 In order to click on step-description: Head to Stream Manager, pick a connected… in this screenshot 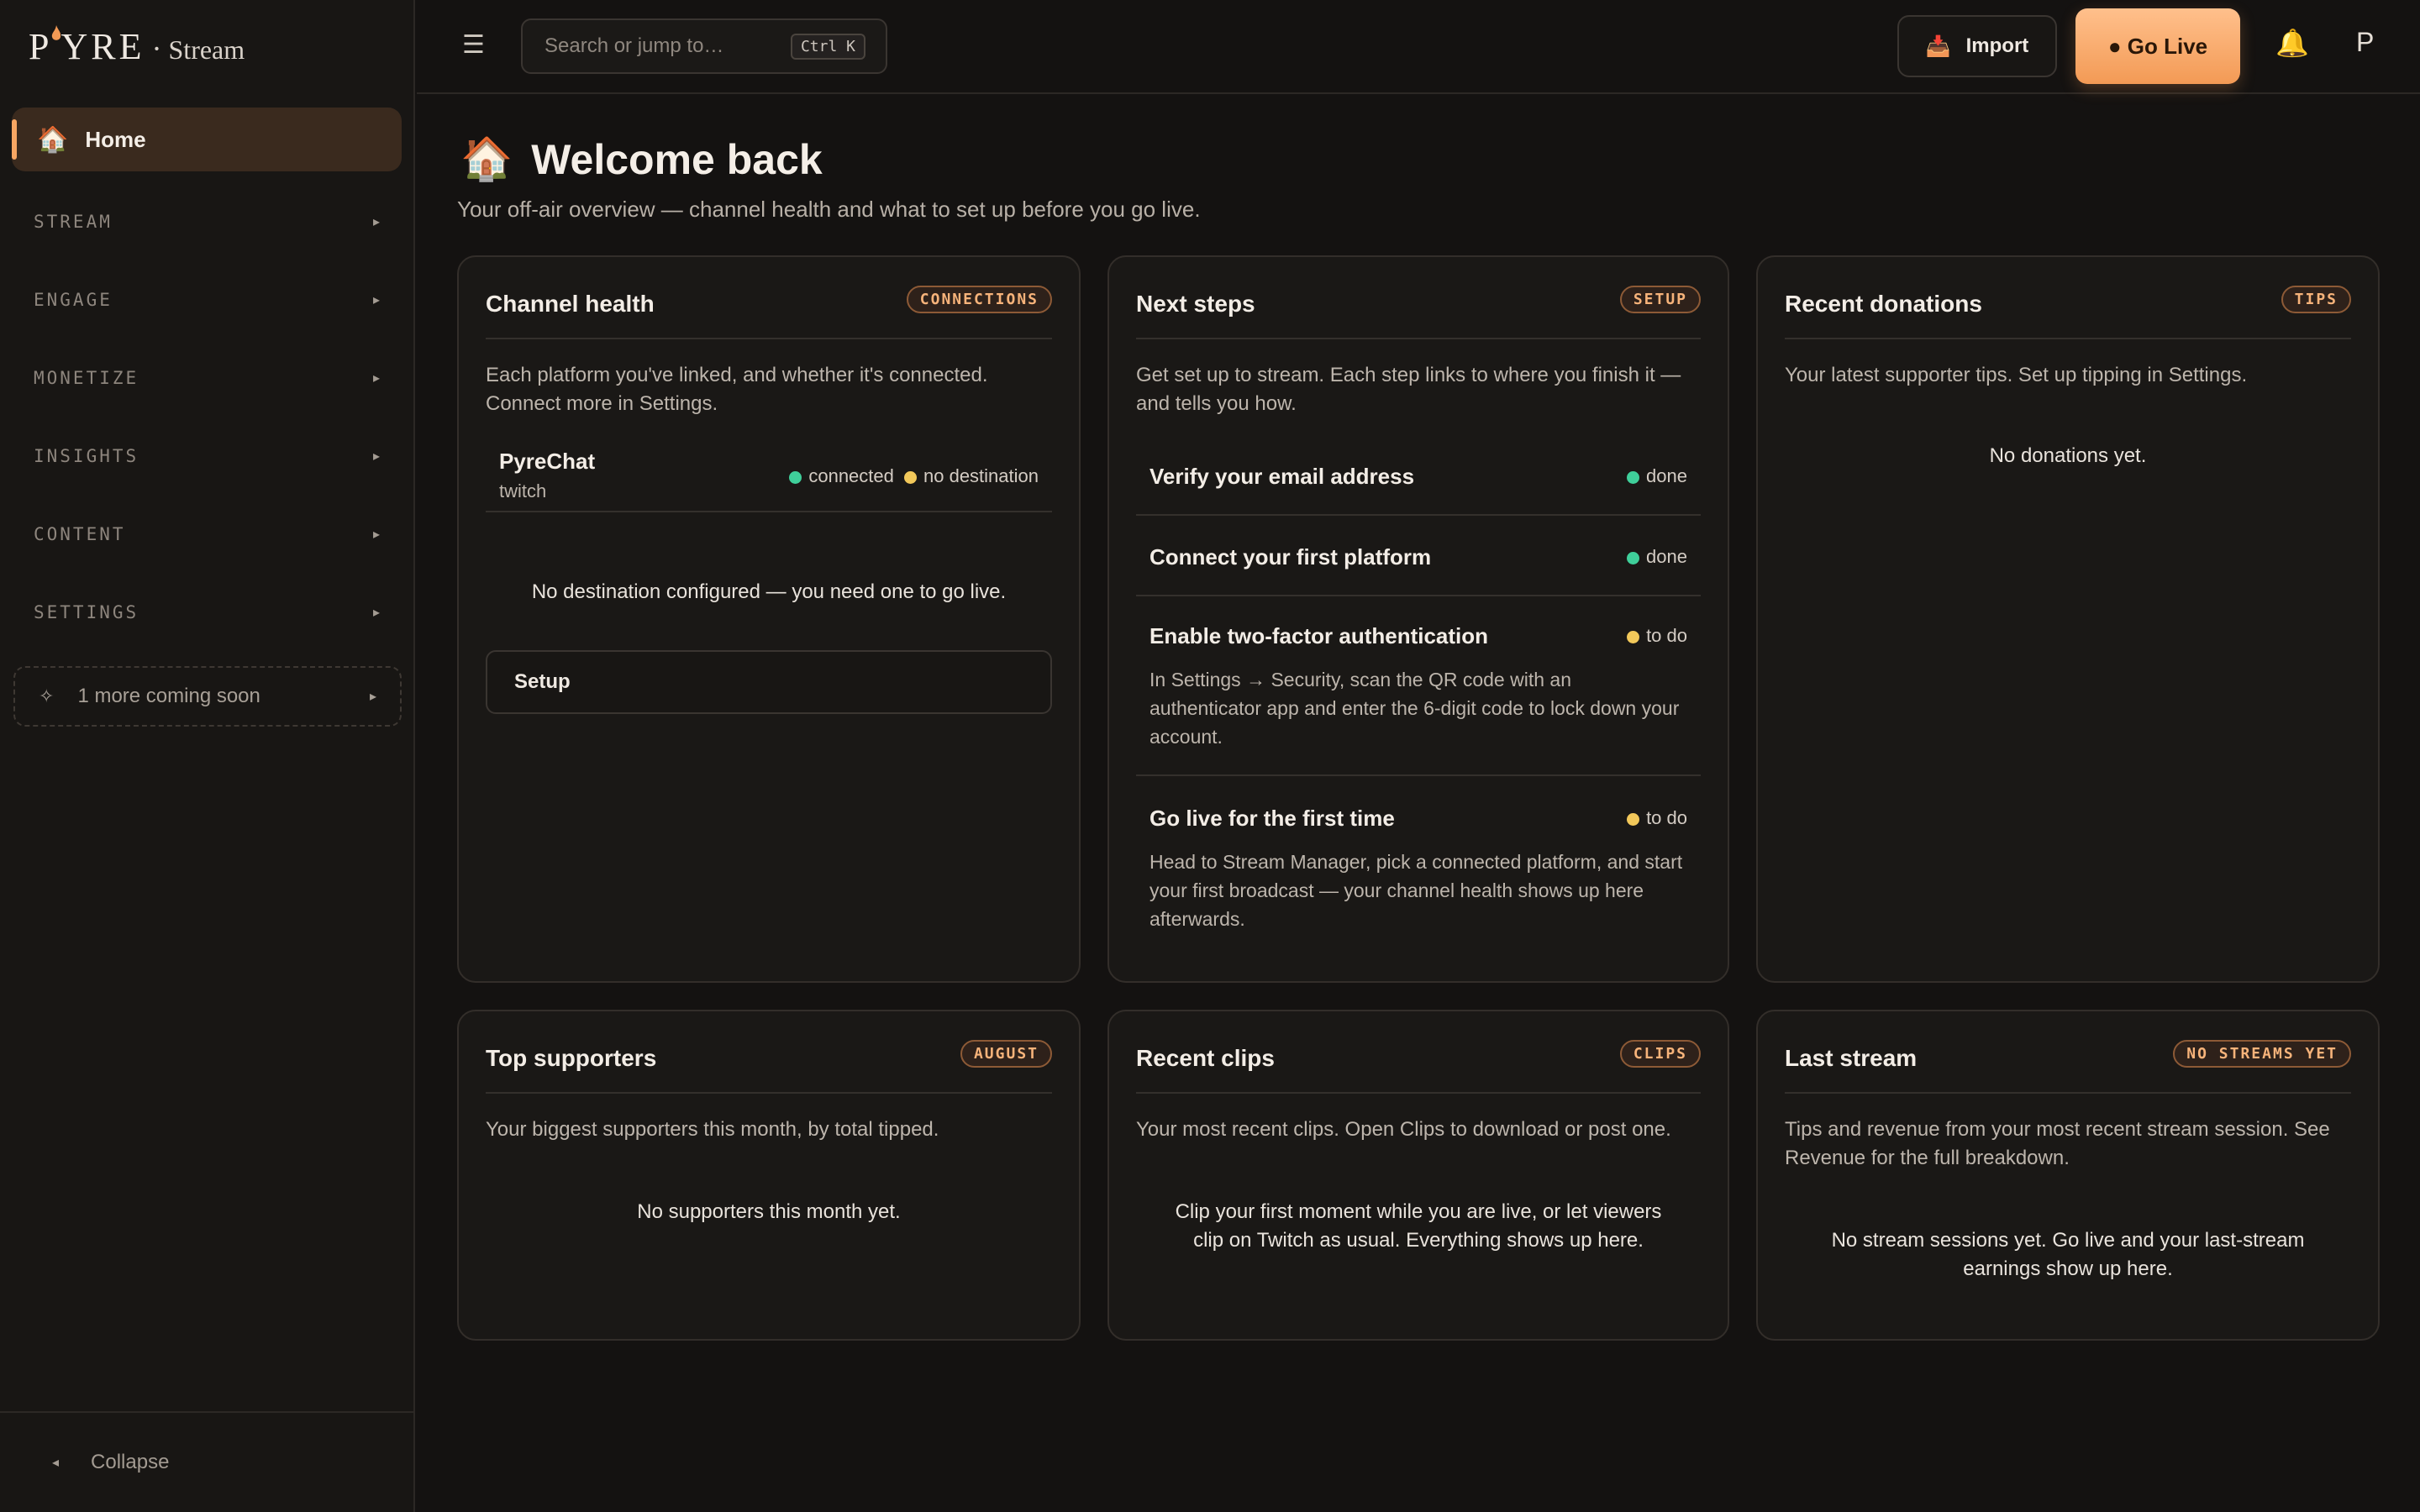, I will do `click(1416, 890)`.